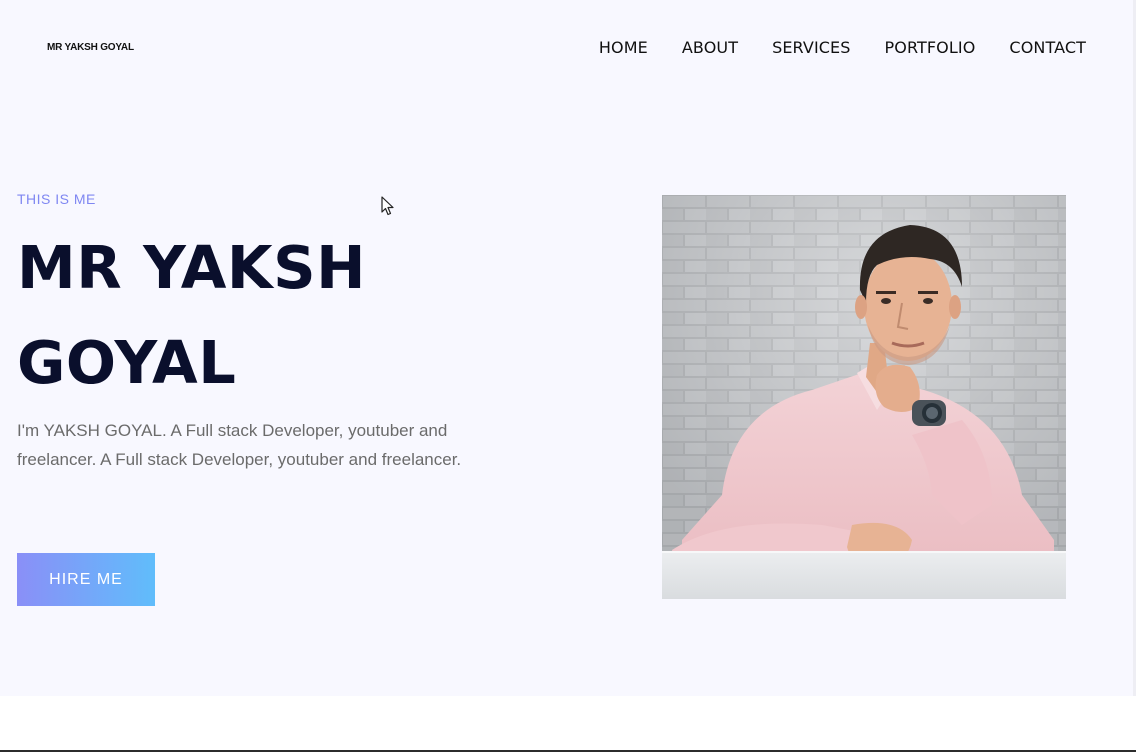  I want to click on nav-link-contact: CONTACT, so click(1047, 47).